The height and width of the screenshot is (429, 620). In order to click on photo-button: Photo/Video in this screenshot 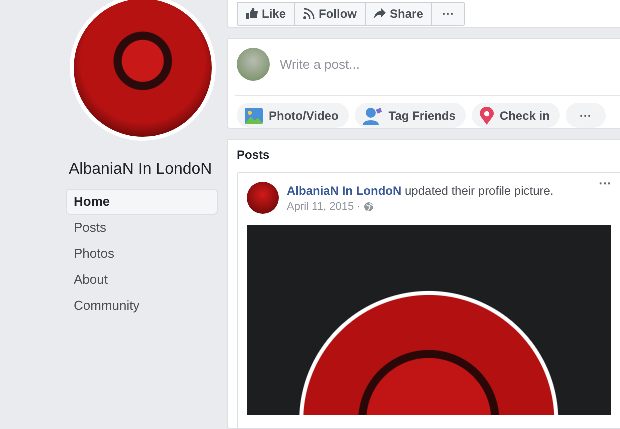, I will do `click(293, 115)`.